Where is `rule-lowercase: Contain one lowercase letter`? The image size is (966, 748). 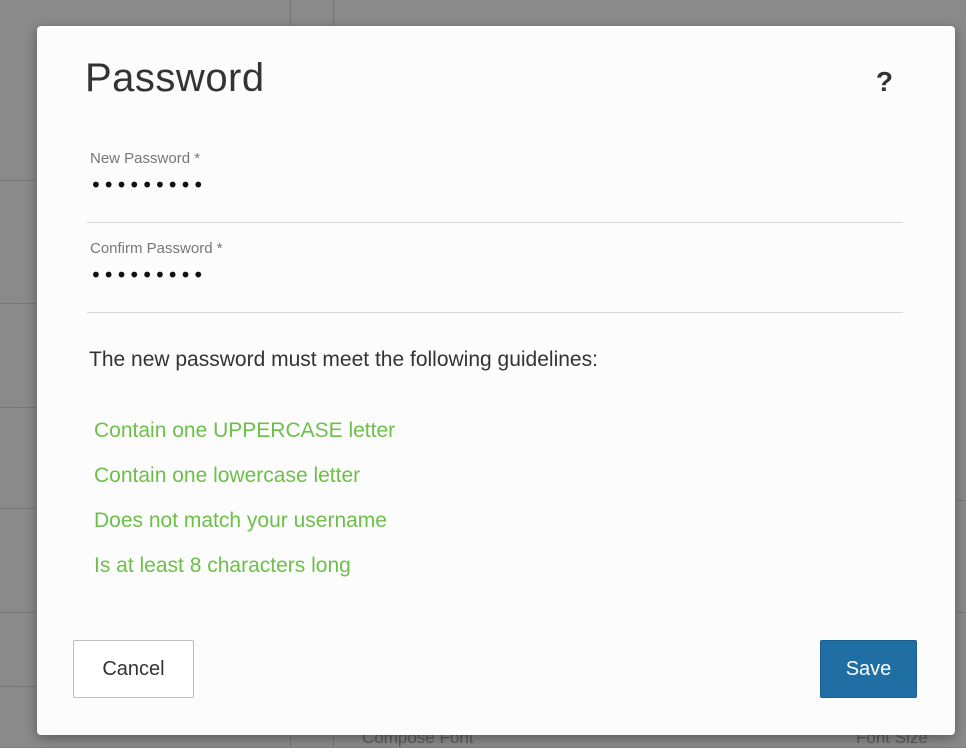 rule-lowercase: Contain one lowercase letter is located at coordinates (227, 475).